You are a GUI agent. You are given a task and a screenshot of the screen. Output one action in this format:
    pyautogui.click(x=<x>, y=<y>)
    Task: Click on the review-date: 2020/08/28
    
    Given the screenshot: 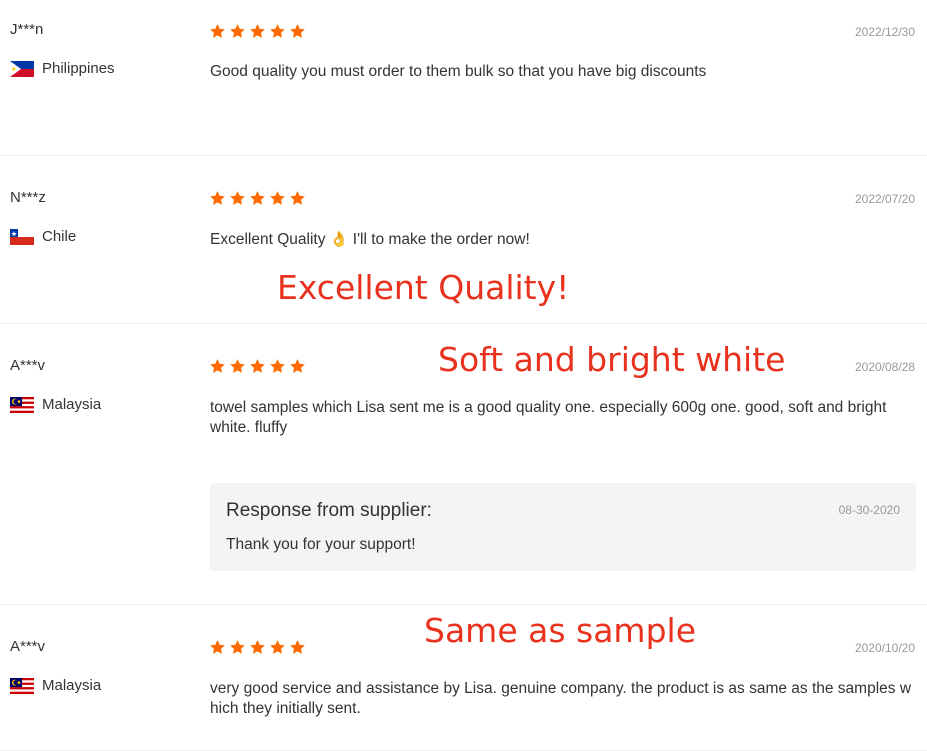 What is the action you would take?
    pyautogui.click(x=884, y=367)
    